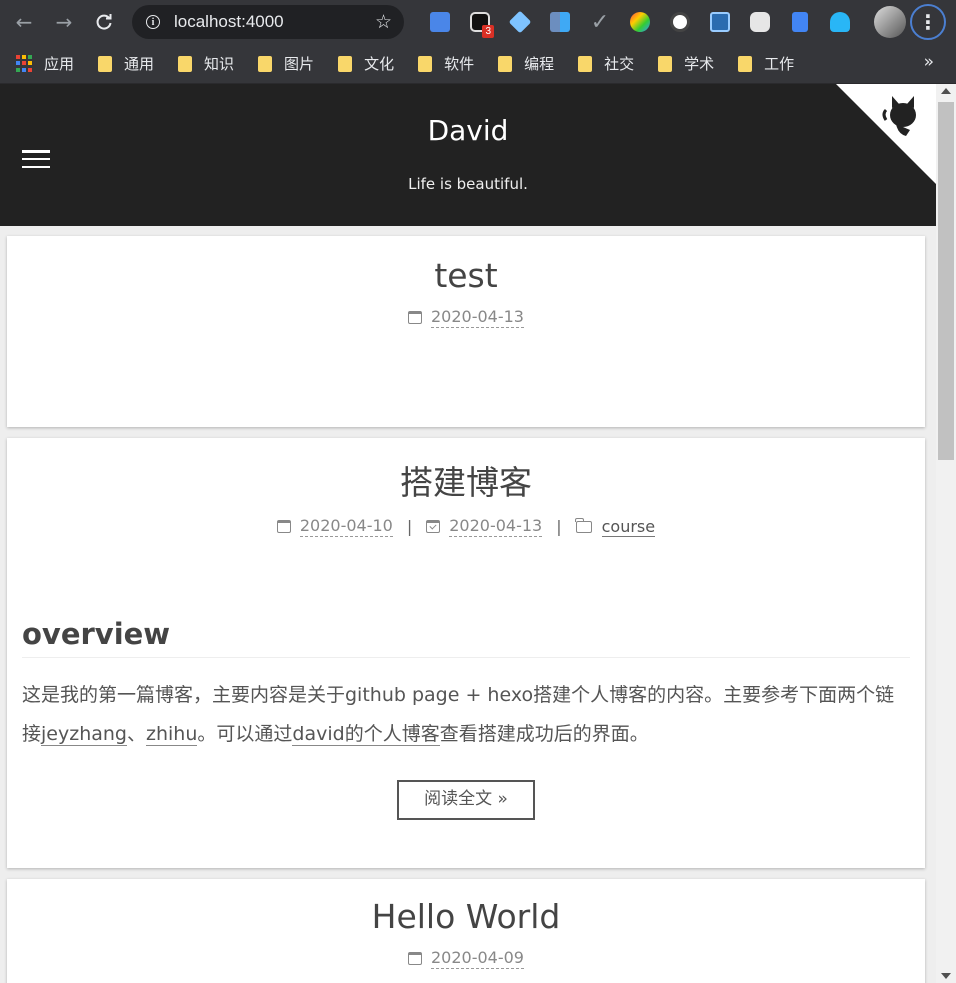  I want to click on reload-icon, so click(104, 22).